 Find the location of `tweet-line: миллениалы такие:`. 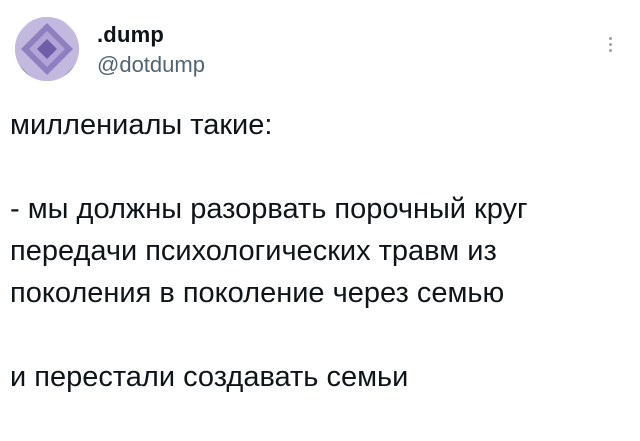

tweet-line: миллениалы такие: is located at coordinates (141, 125).